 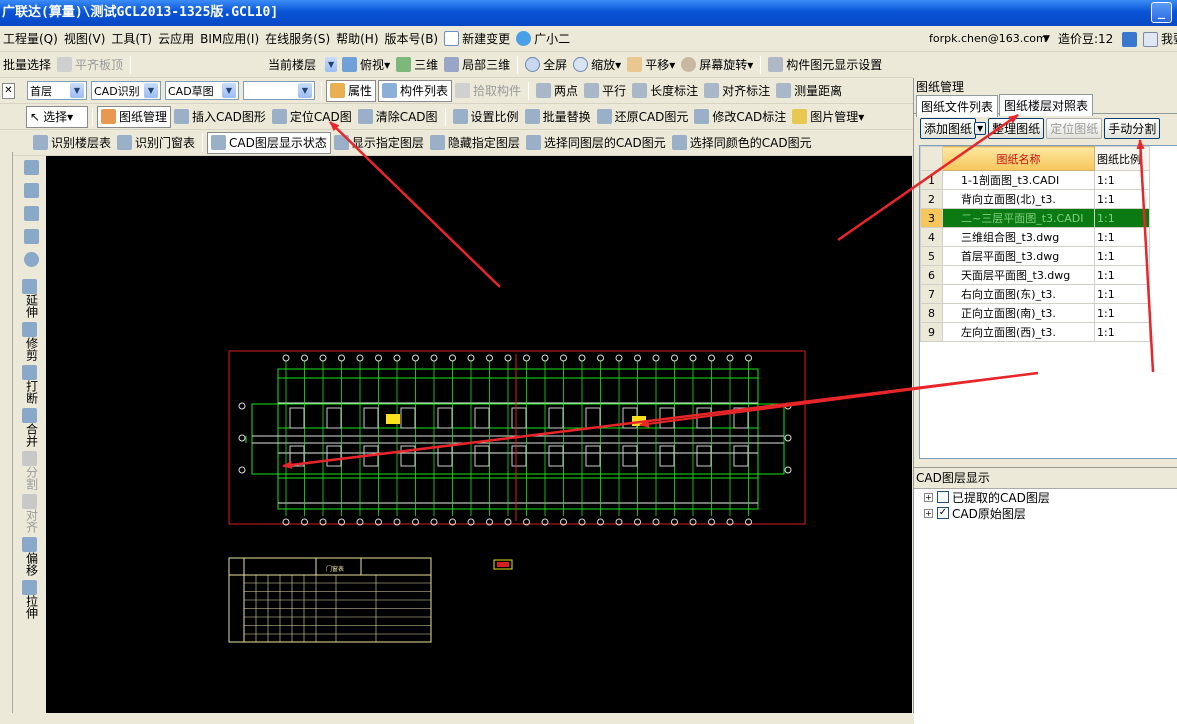 I want to click on table-row-selected: 3 二~三层平面图_t3.CADI 1:1, so click(x=1035, y=218).